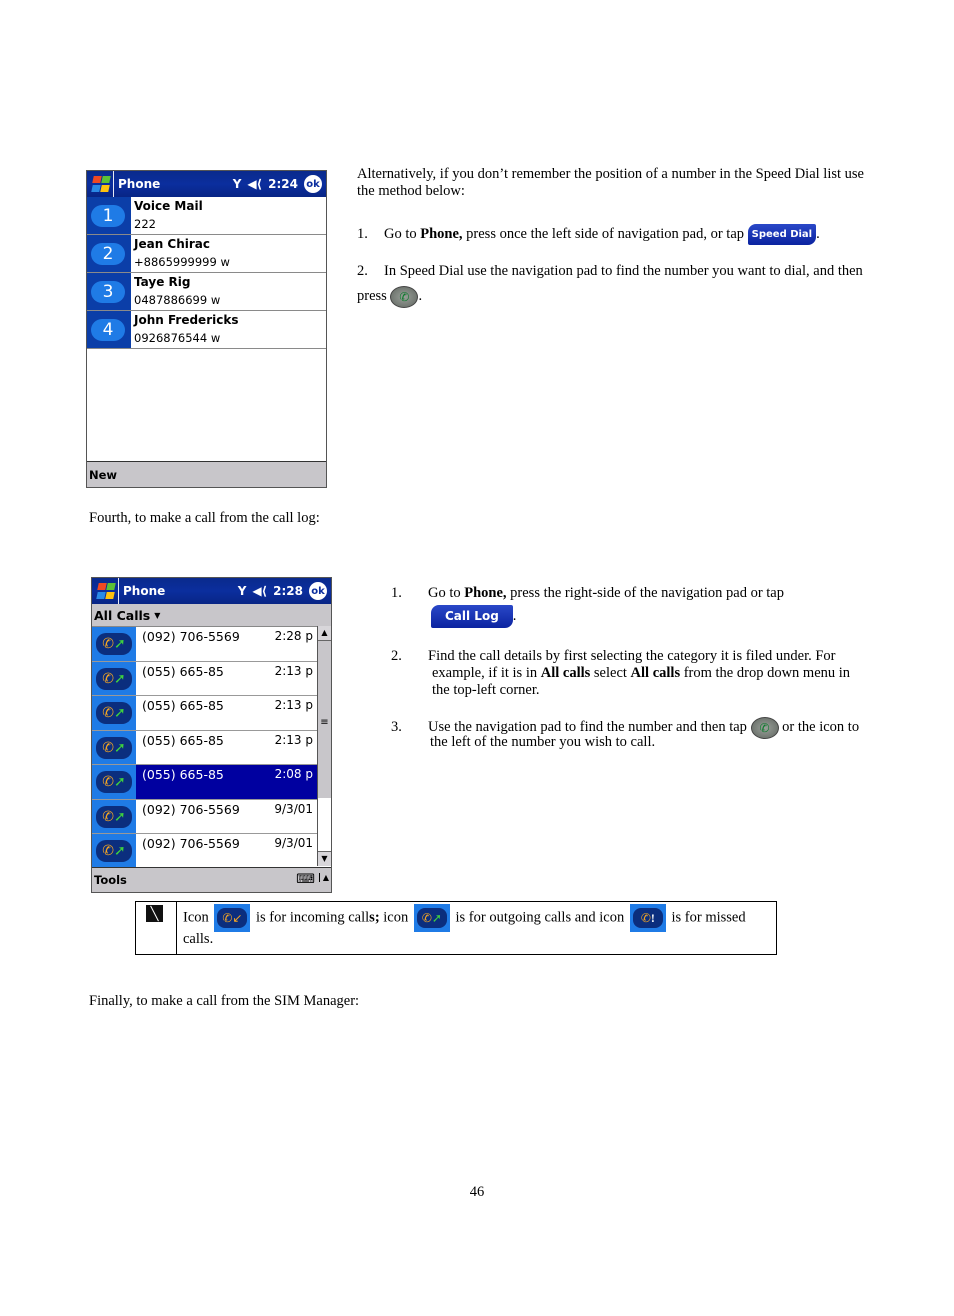 The image size is (954, 1316). What do you see at coordinates (396, 727) in the screenshot?
I see `step-number: 3.` at bounding box center [396, 727].